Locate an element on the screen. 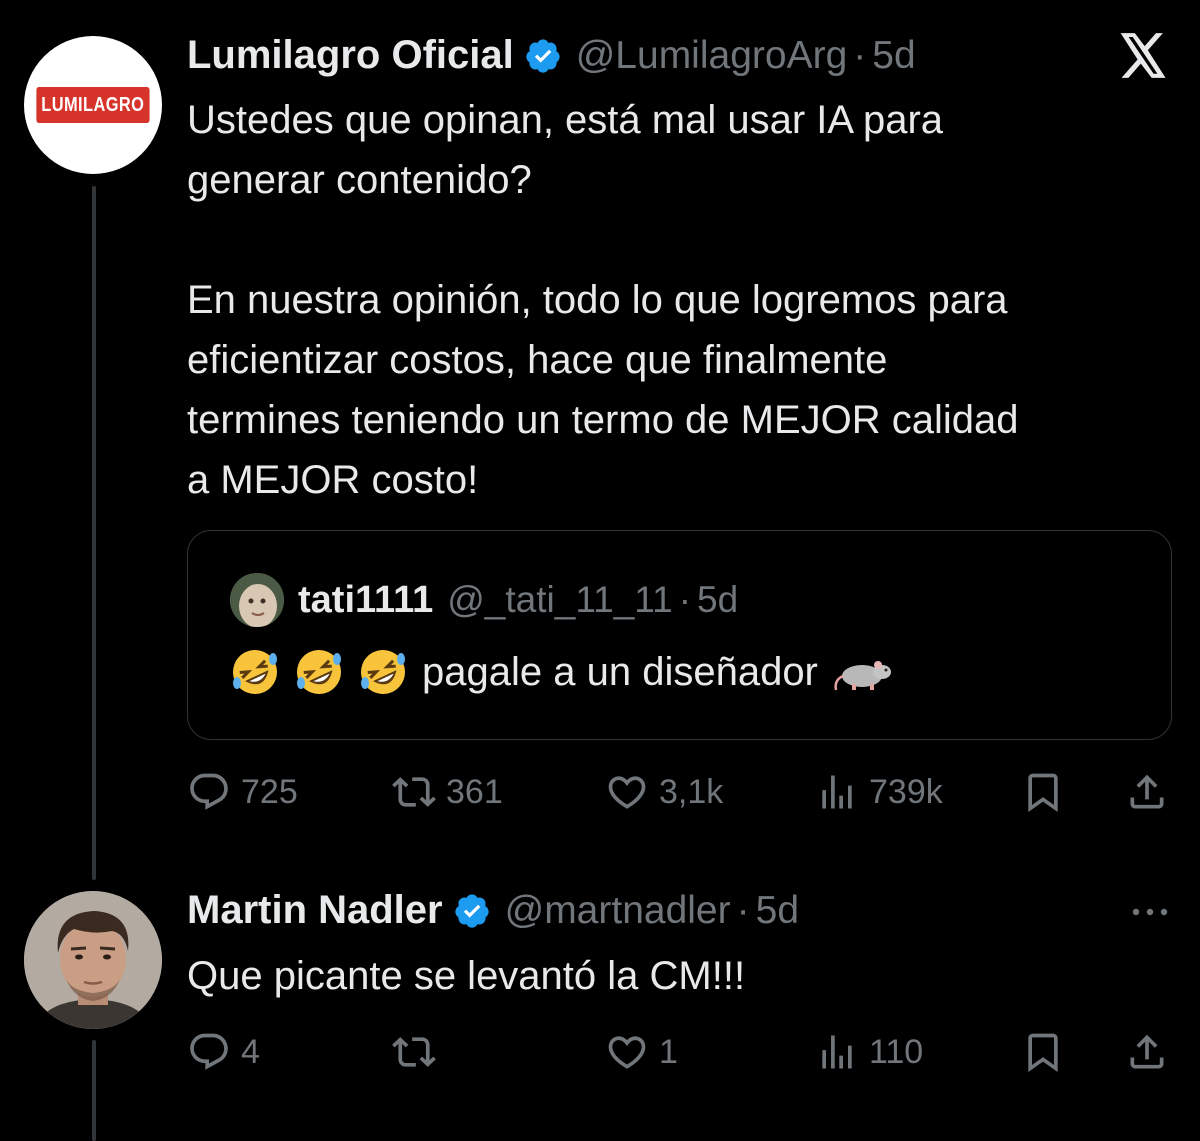 This screenshot has width=1200, height=1141. quote-text-row: pagale a un diseñador is located at coordinates (562, 672).